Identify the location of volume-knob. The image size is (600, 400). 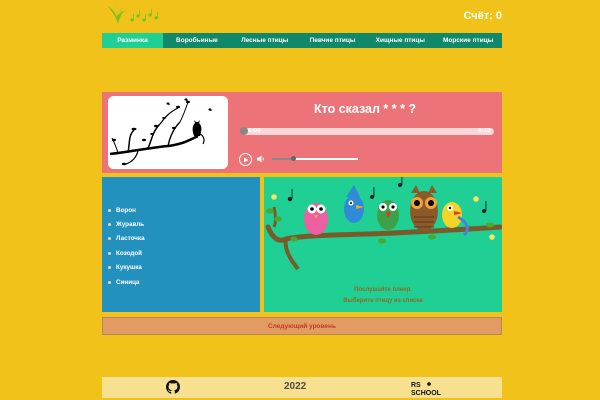
(293, 158).